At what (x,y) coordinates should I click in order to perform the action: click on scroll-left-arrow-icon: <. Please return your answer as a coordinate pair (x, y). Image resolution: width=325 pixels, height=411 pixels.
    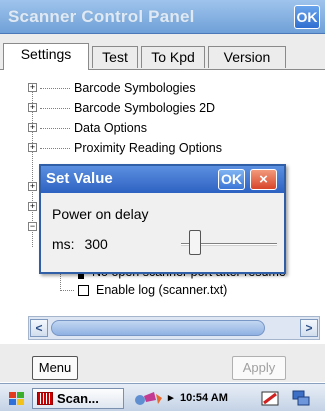
    Looking at the image, I should click on (39, 328).